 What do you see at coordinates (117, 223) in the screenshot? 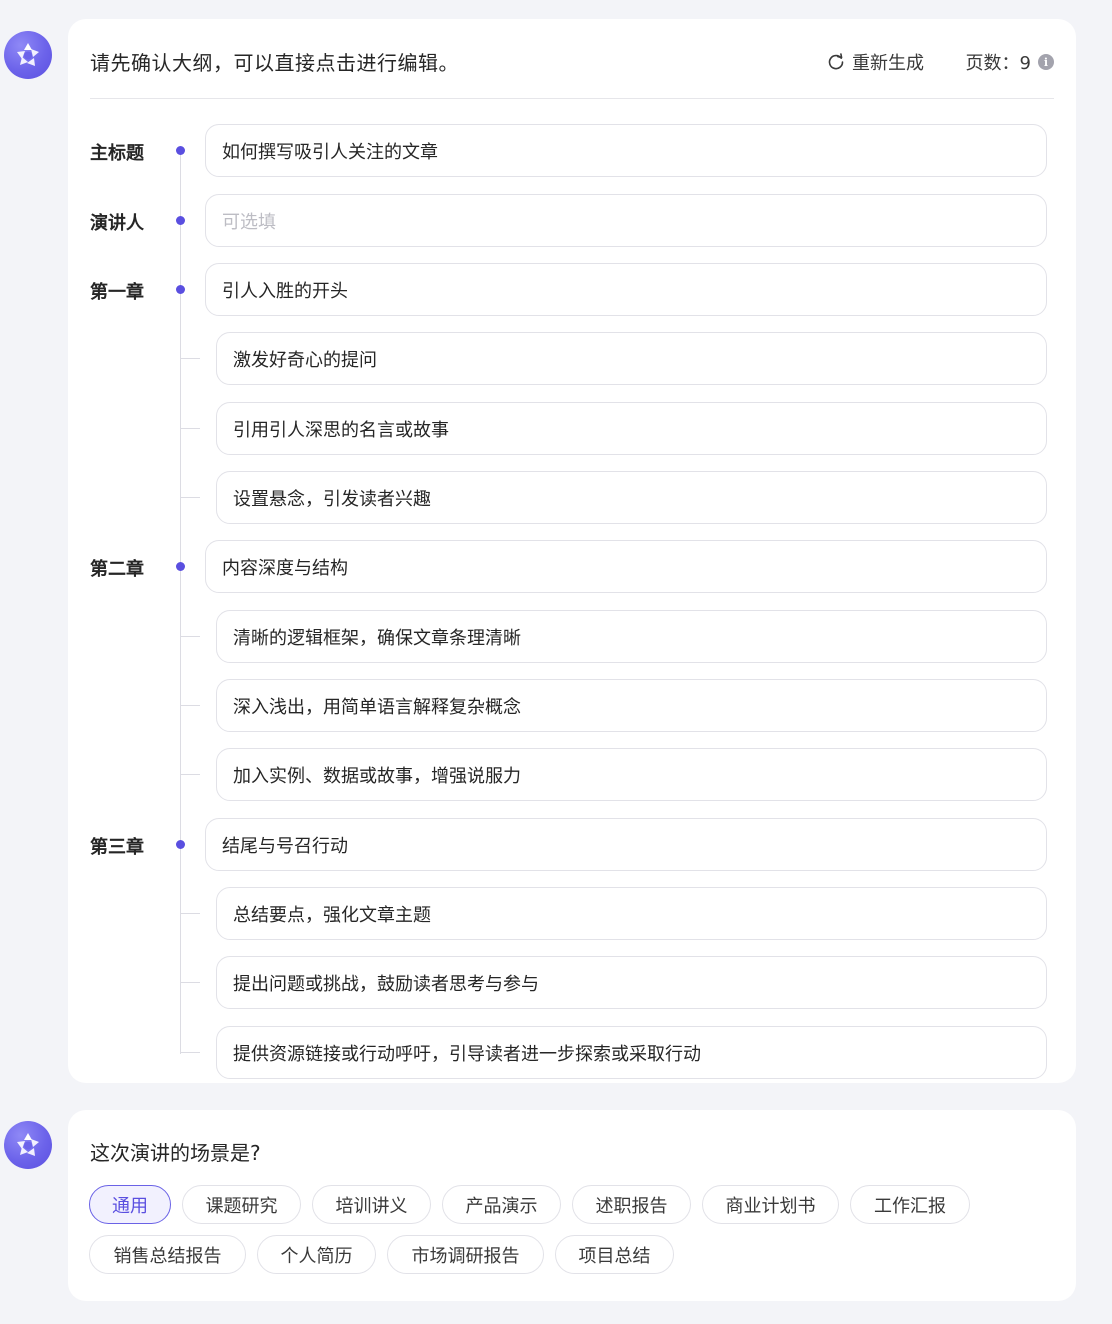
I see `outline-row-label: 演讲人` at bounding box center [117, 223].